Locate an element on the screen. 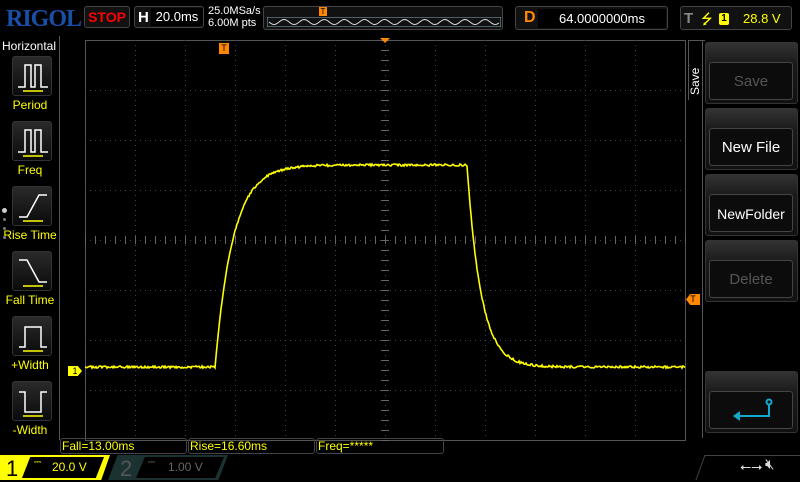 The image size is (800, 482). ch1-scale: 20.0 V is located at coordinates (69, 467).